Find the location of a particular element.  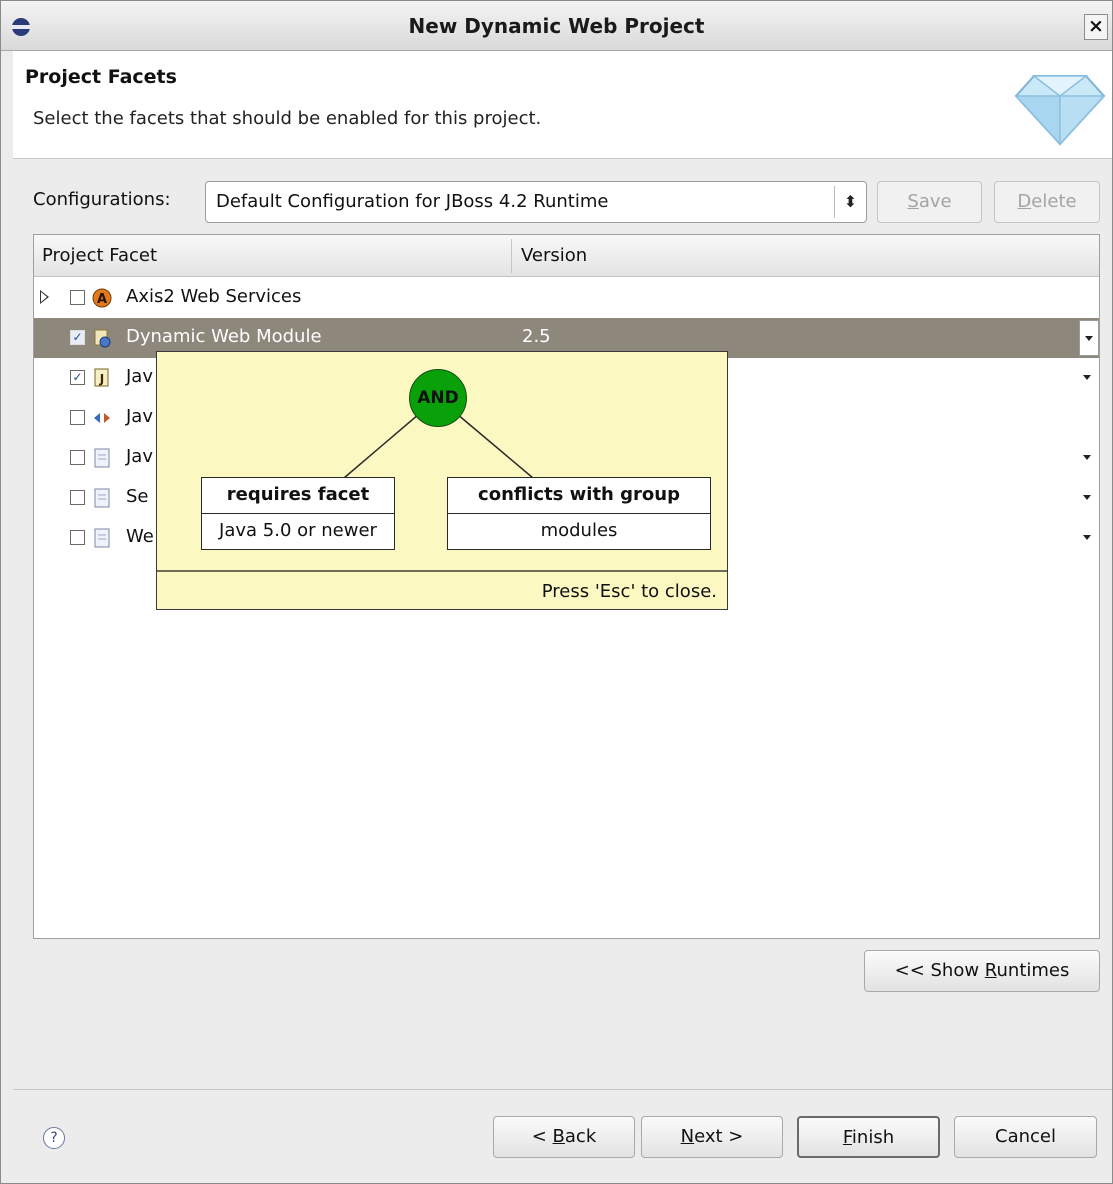

footer-divider is located at coordinates (562, 1089).